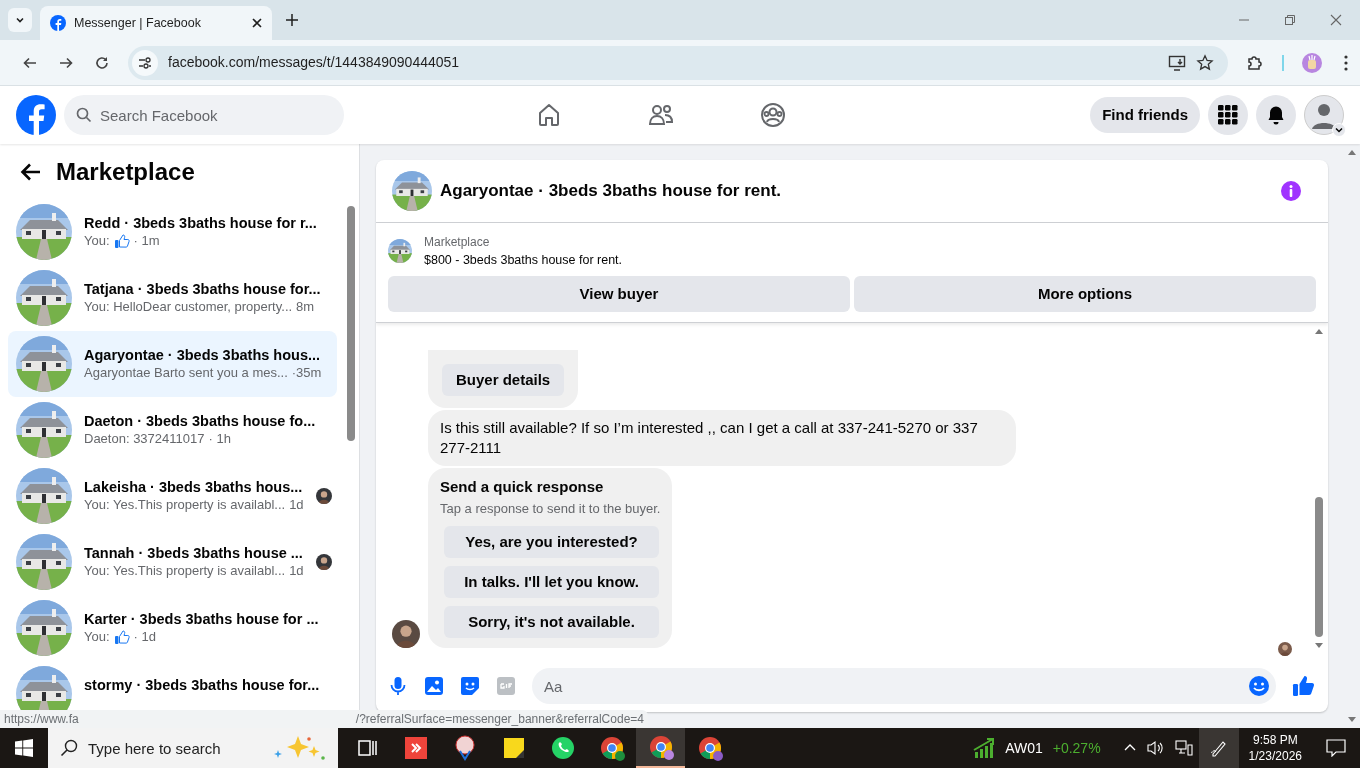  Describe the element at coordinates (499, 719) in the screenshot. I see `link-url: /?referralSurface=messenger_banner&referralCode=4` at that location.